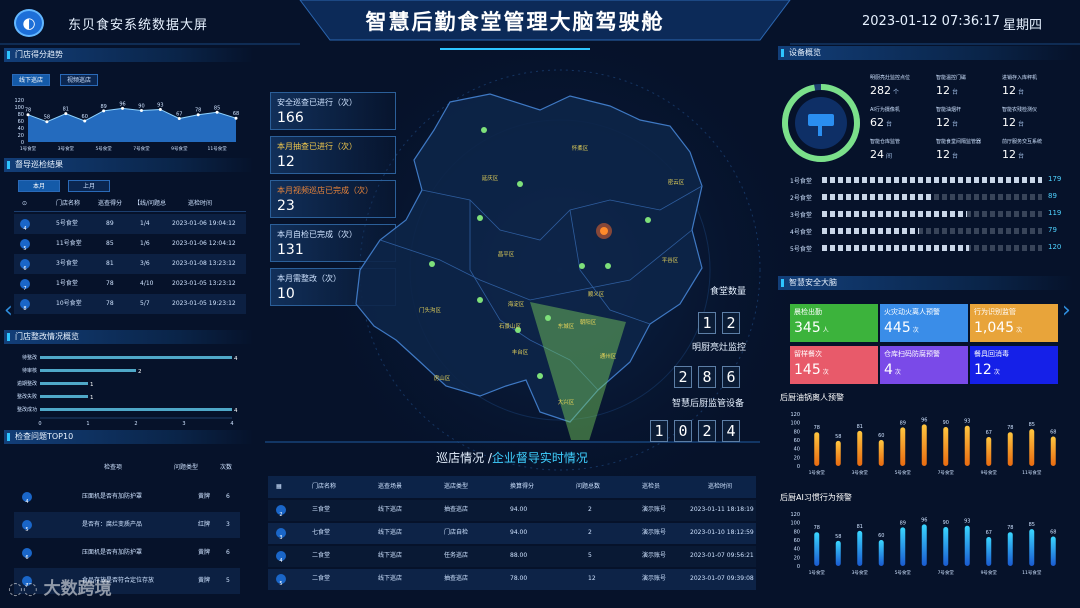 Image resolution: width=1080 pixels, height=608 pixels. What do you see at coordinates (1020, 78) in the screenshot?
I see `device-name: 进销存入库秤机` at bounding box center [1020, 78].